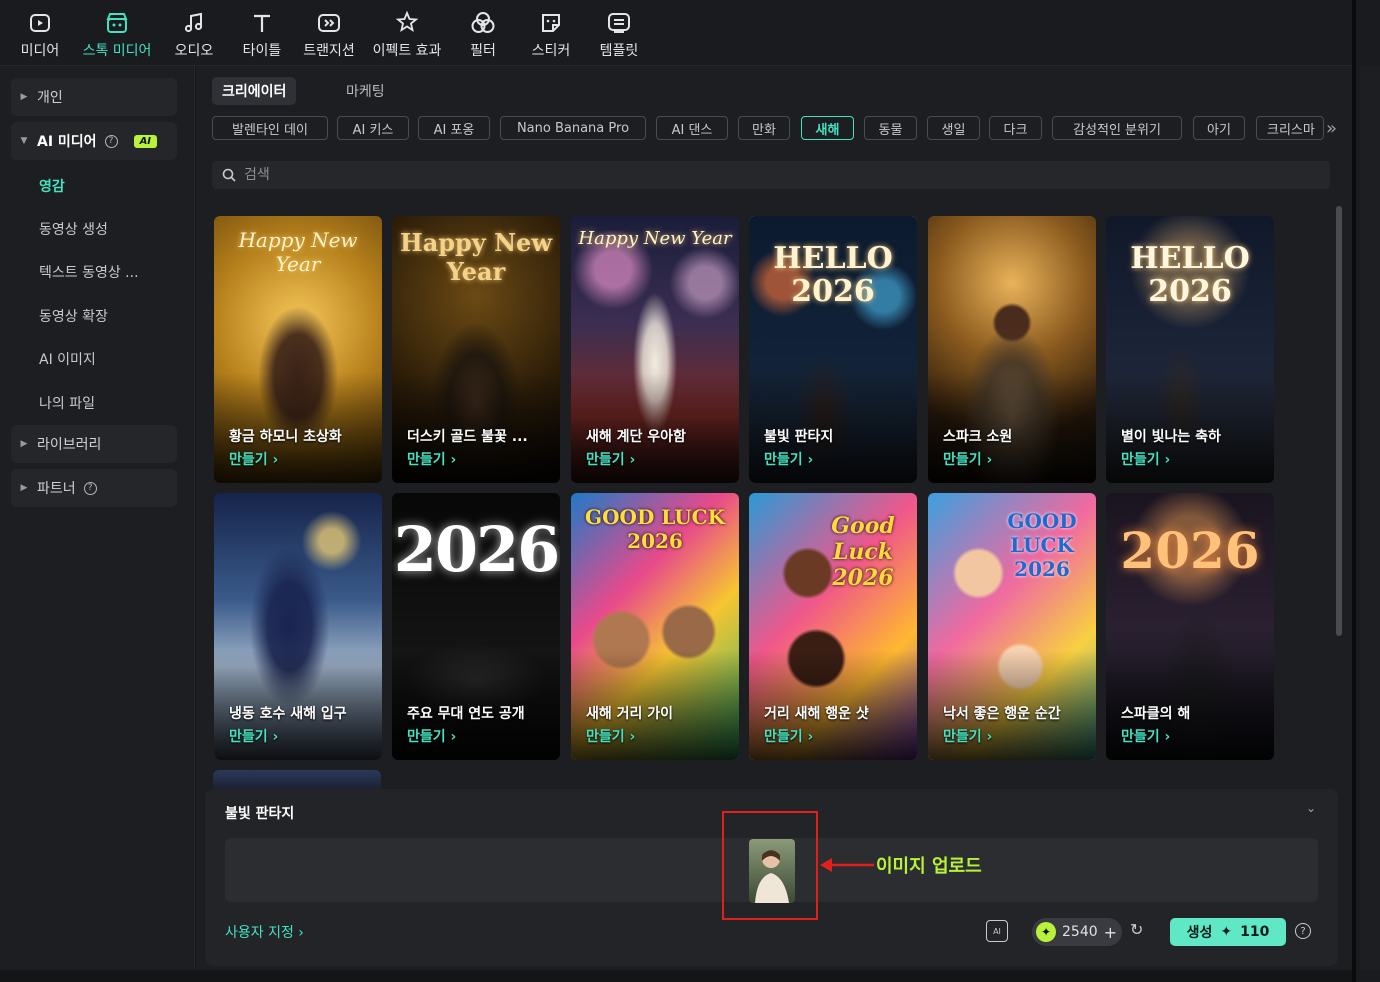  Describe the element at coordinates (655, 626) in the screenshot. I see `template-card: GOOD LUCK 2026 새해 거리 가이 만들기` at that location.